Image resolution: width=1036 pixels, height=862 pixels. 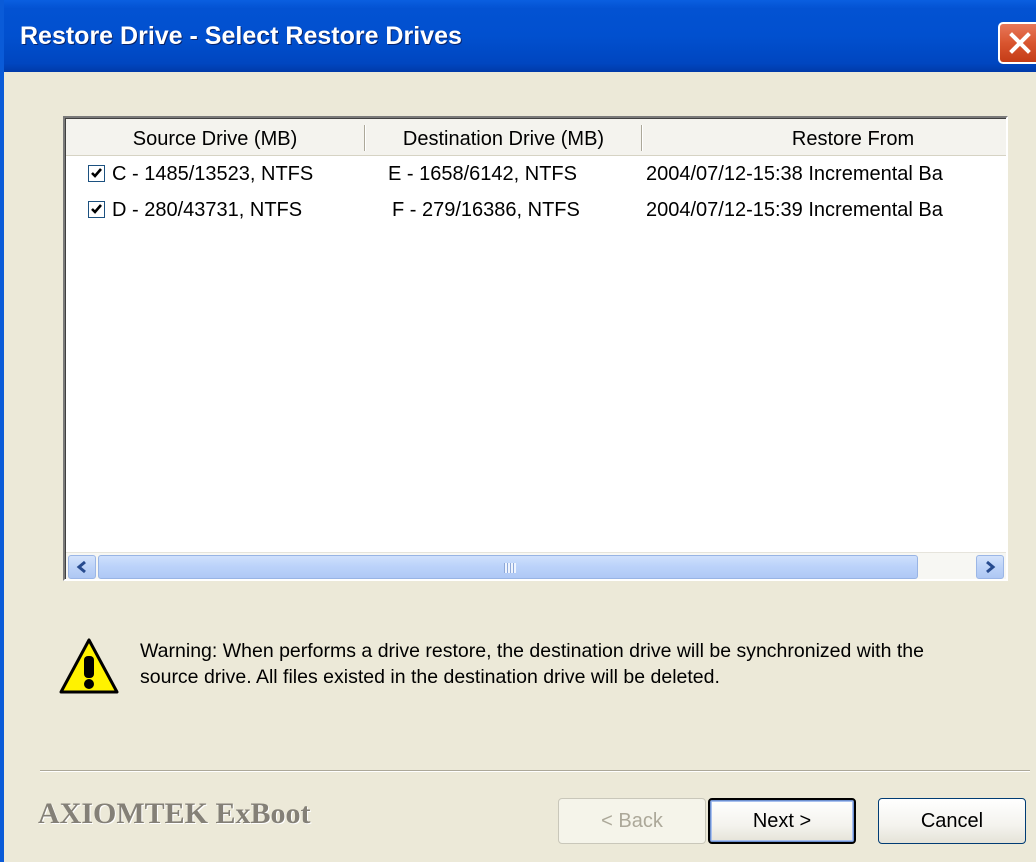 What do you see at coordinates (794, 174) in the screenshot?
I see `restore-from-cell: 2004/07/12-15:38 Incremental Ba` at bounding box center [794, 174].